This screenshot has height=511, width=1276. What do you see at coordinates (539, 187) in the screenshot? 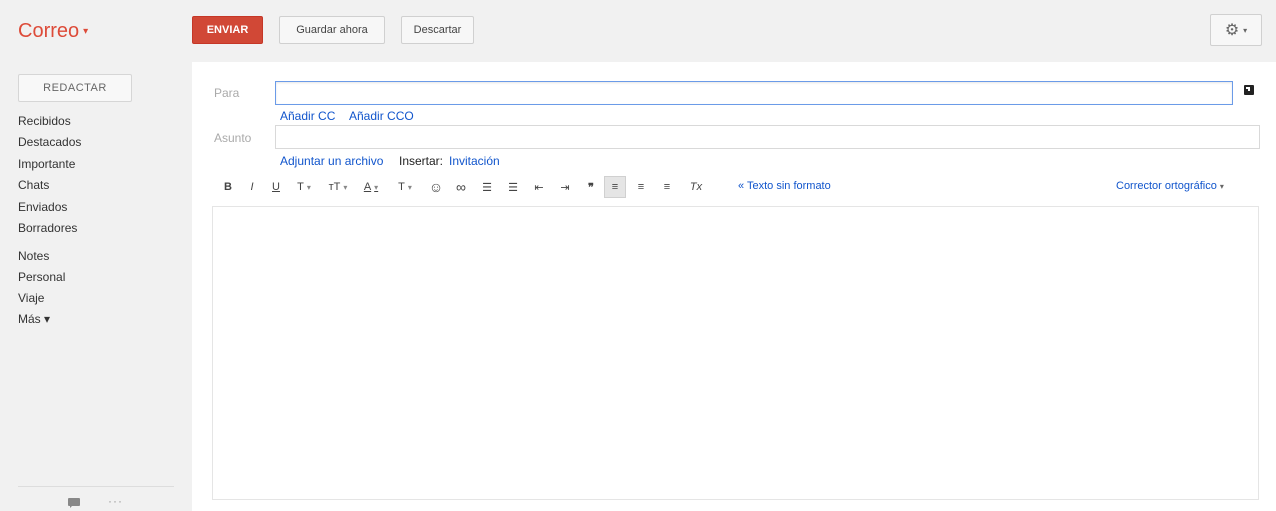
I see `indent-less-icon: ⇤` at bounding box center [539, 187].